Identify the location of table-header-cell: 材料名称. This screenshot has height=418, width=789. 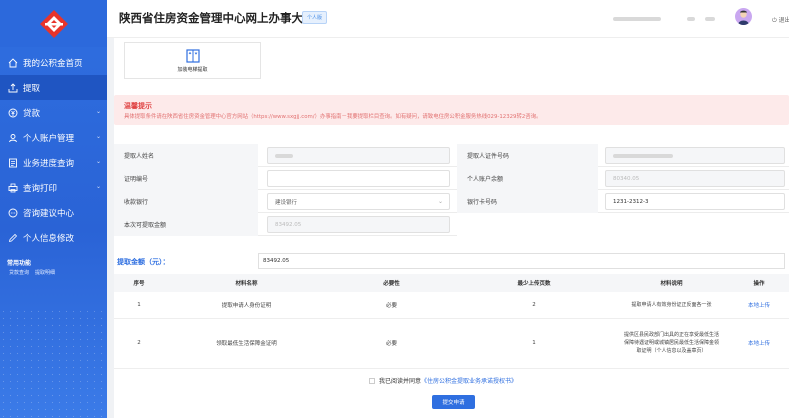
(246, 283).